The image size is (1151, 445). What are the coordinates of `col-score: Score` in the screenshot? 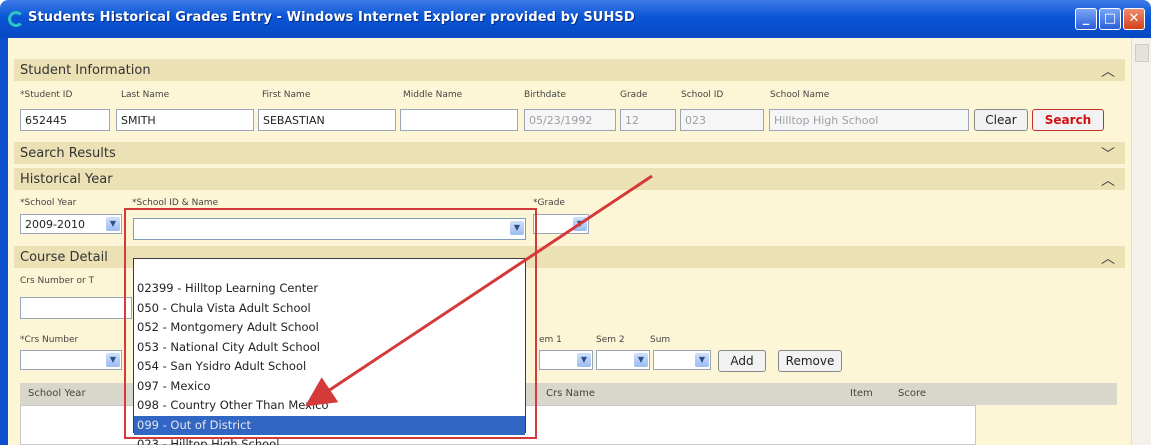 It's located at (912, 393).